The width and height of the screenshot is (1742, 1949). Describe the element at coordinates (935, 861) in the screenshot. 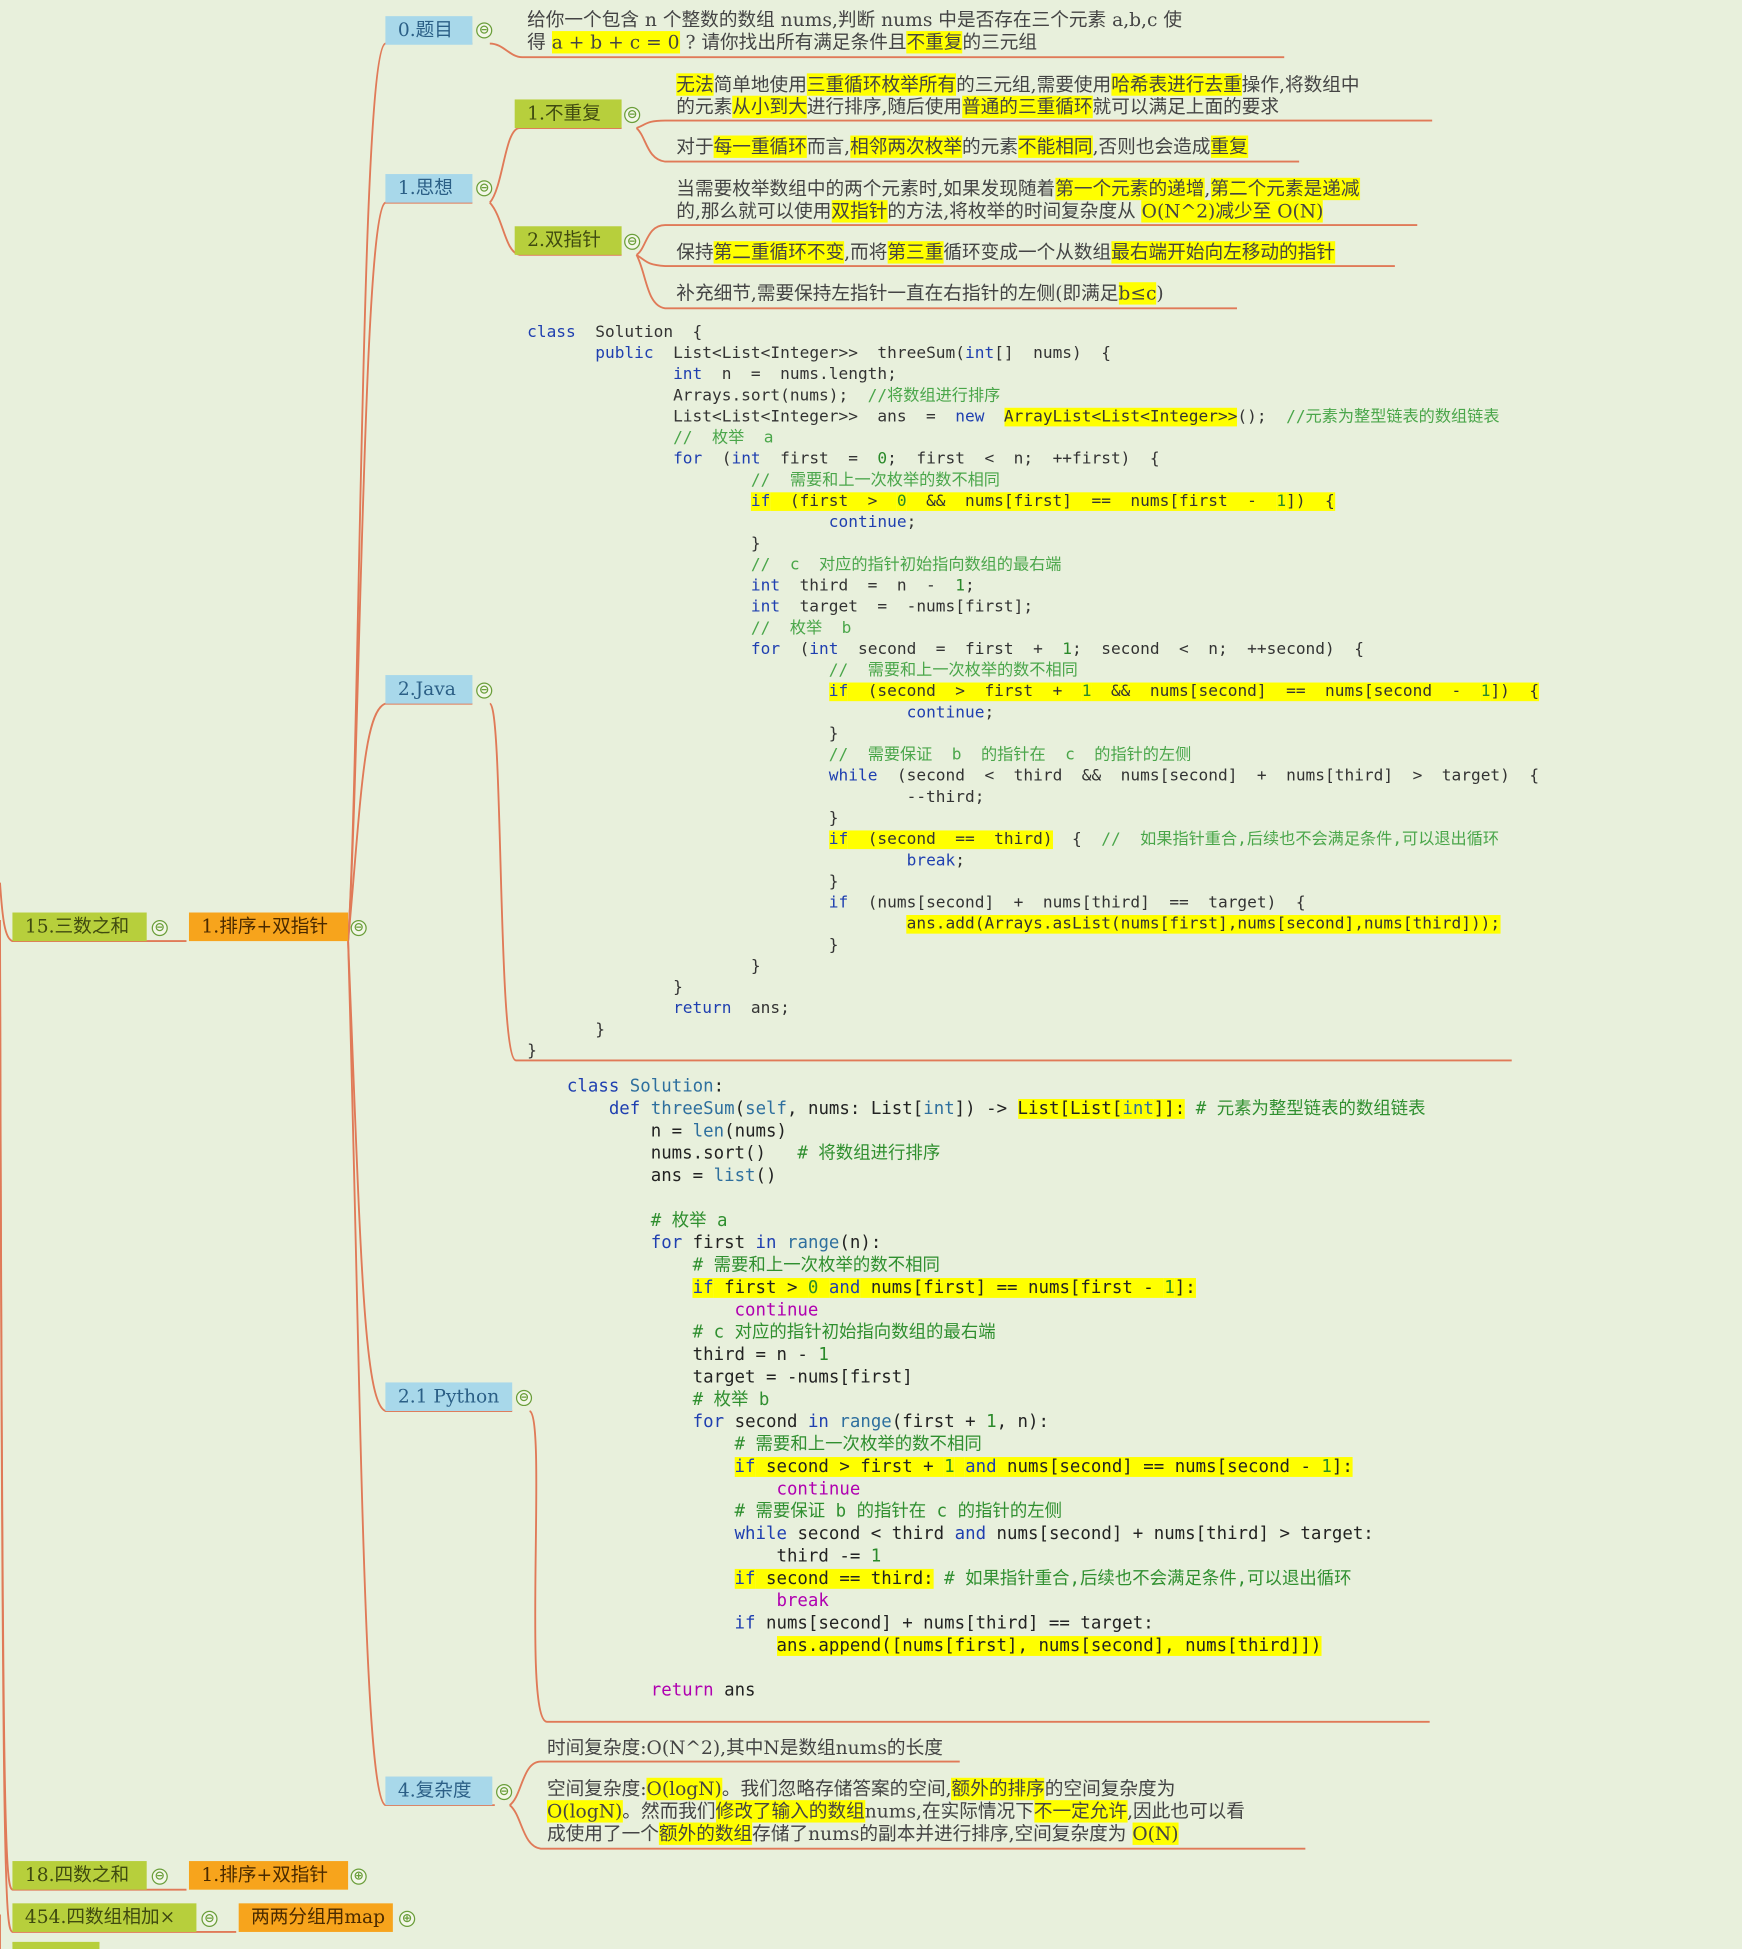

I see `java-code-line: break;` at that location.